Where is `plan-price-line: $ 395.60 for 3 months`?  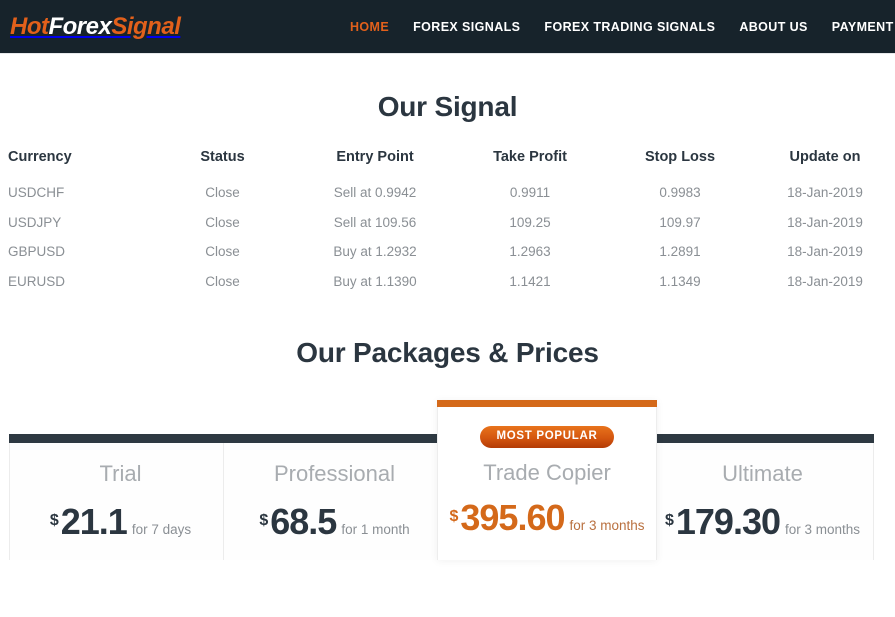 plan-price-line: $ 395.60 for 3 months is located at coordinates (547, 518).